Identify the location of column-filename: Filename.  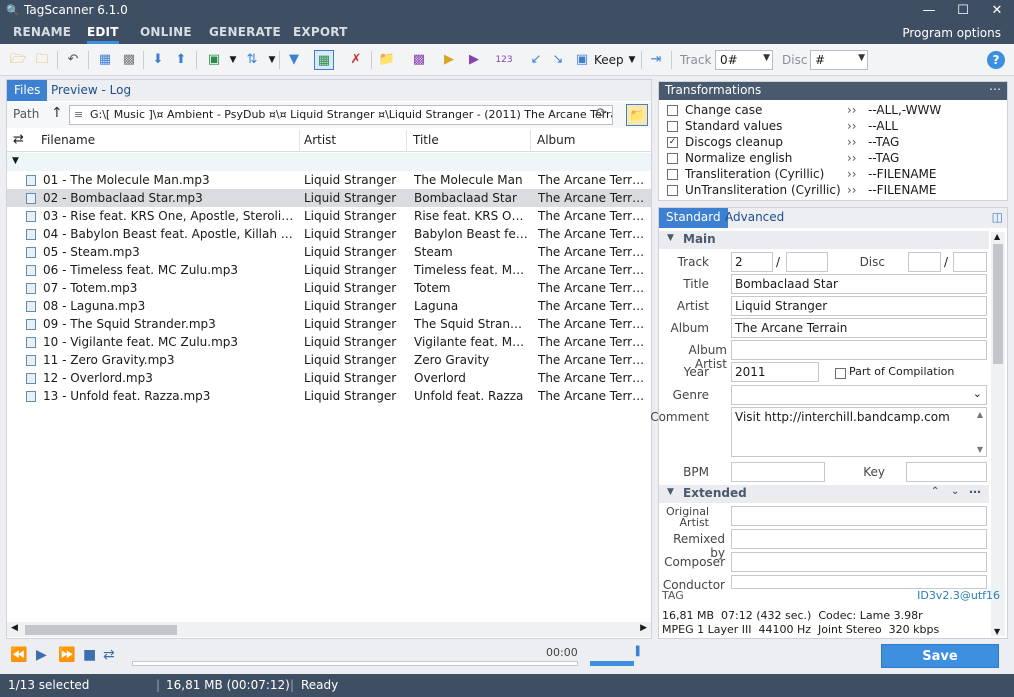
(68, 140).